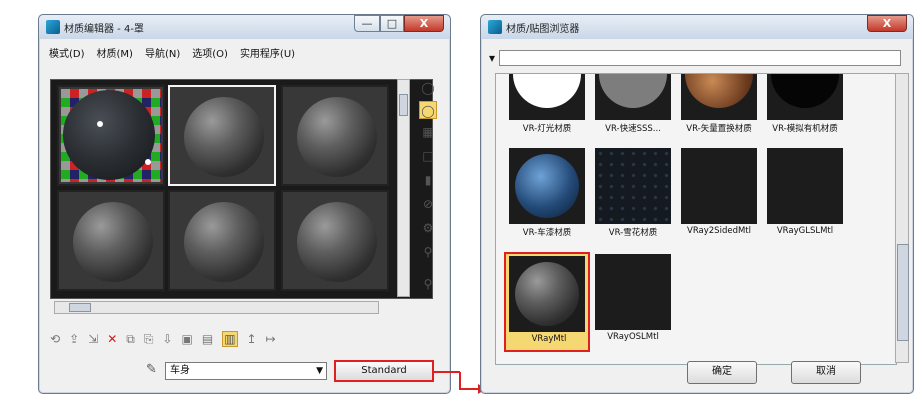  What do you see at coordinates (187, 339) in the screenshot?
I see `material-id-icon: ▣` at bounding box center [187, 339].